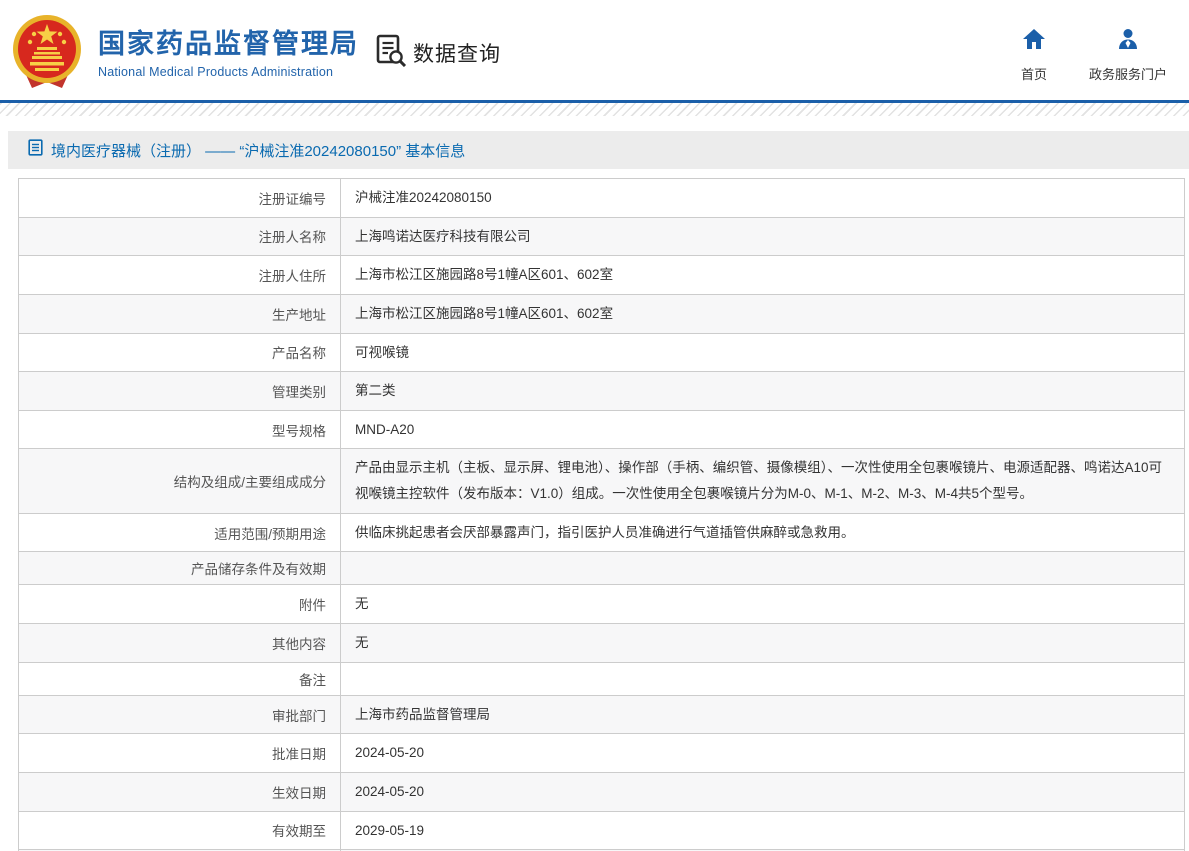 The width and height of the screenshot is (1189, 851). I want to click on row-label: 适用范围/预期用途, so click(179, 532).